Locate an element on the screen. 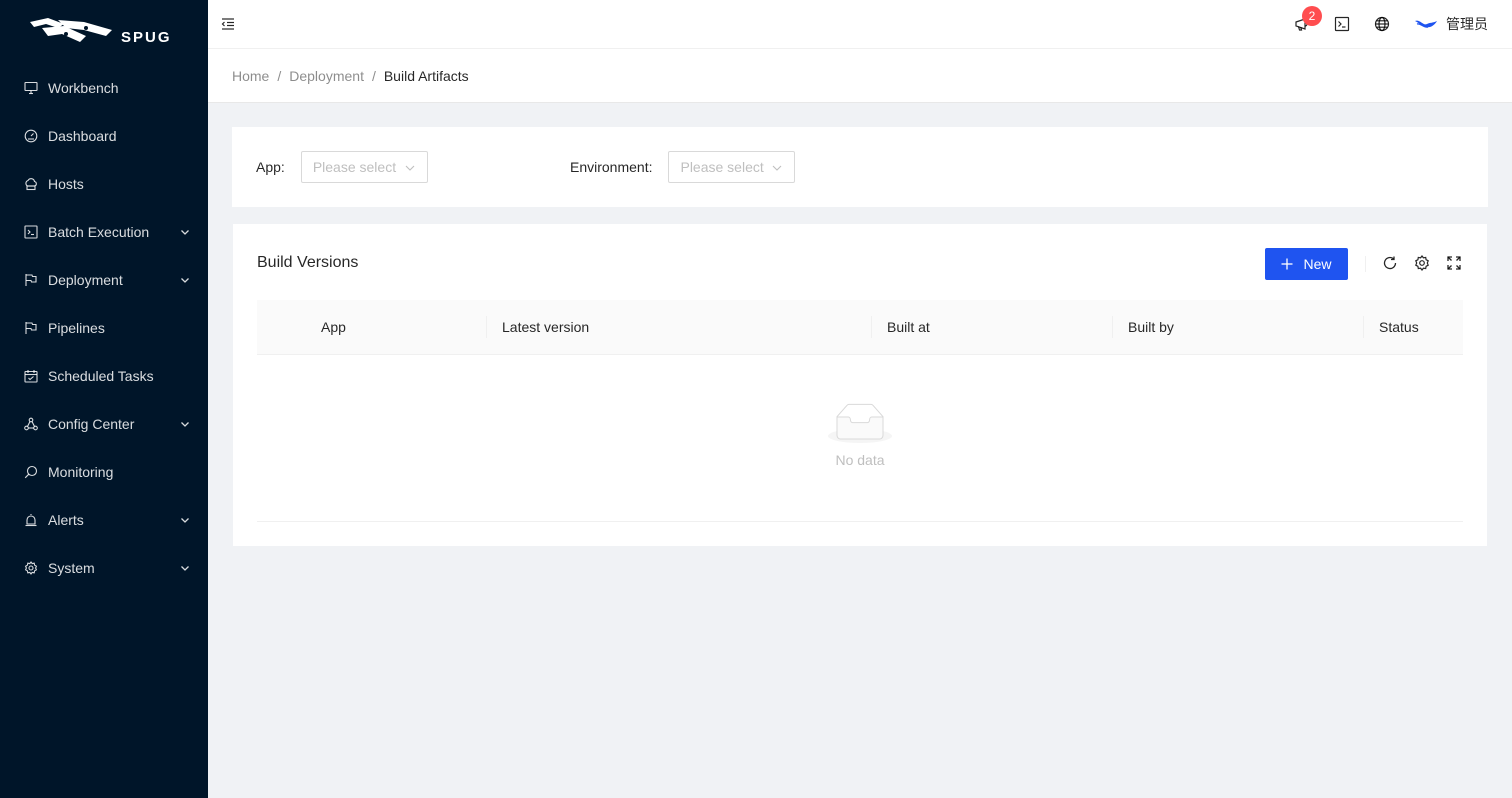 The width and height of the screenshot is (1512, 798). monitor-icon is located at coordinates (31, 472).